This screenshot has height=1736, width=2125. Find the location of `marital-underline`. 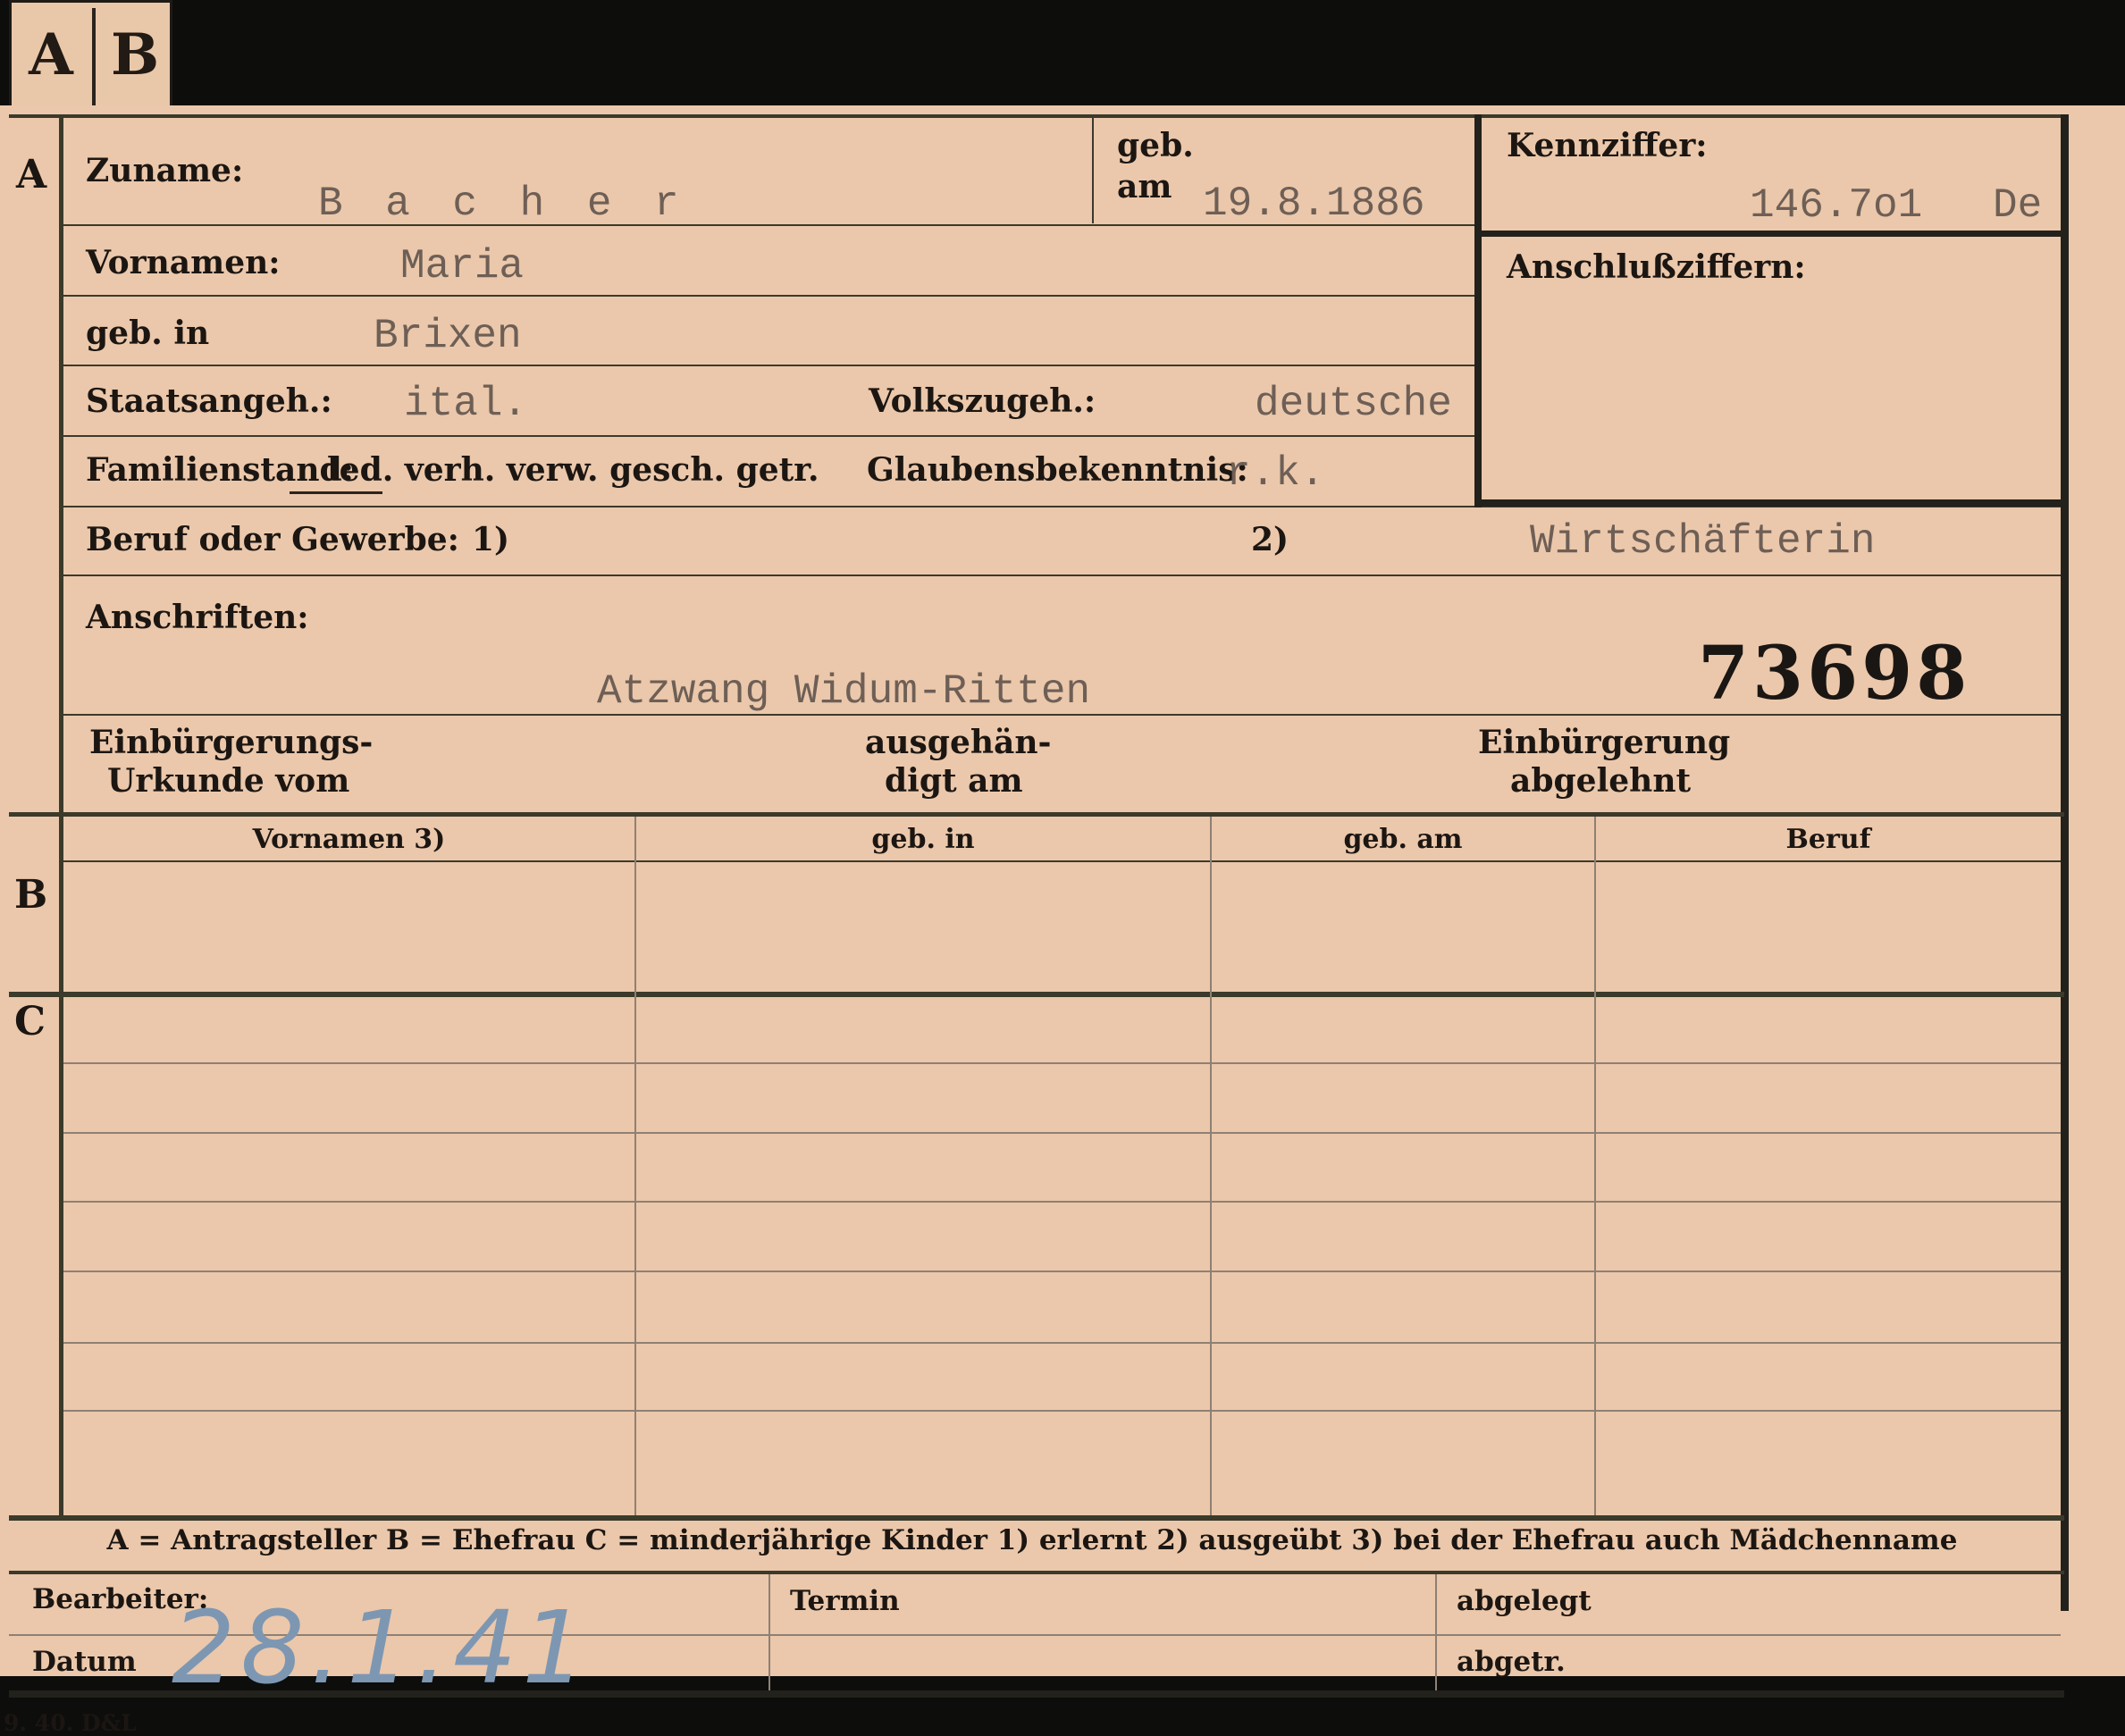

marital-underline is located at coordinates (336, 492).